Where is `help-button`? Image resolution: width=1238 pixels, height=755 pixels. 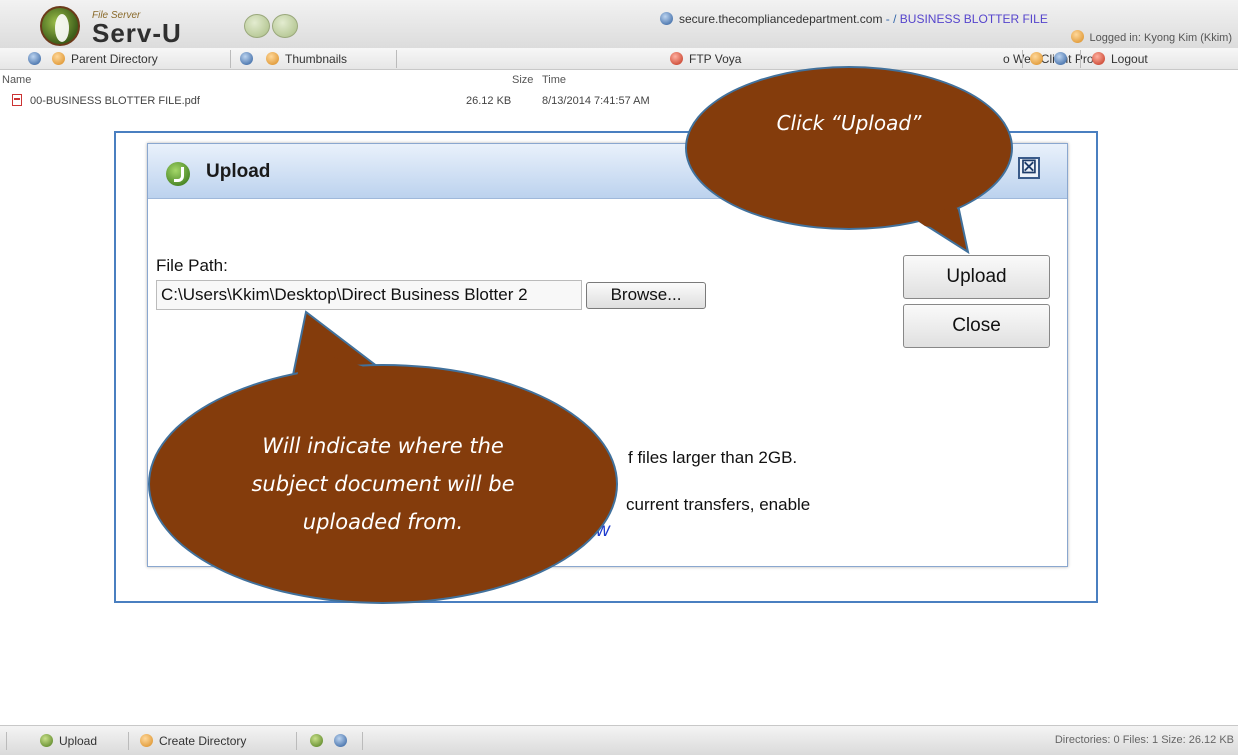 help-button is located at coordinates (1063, 59).